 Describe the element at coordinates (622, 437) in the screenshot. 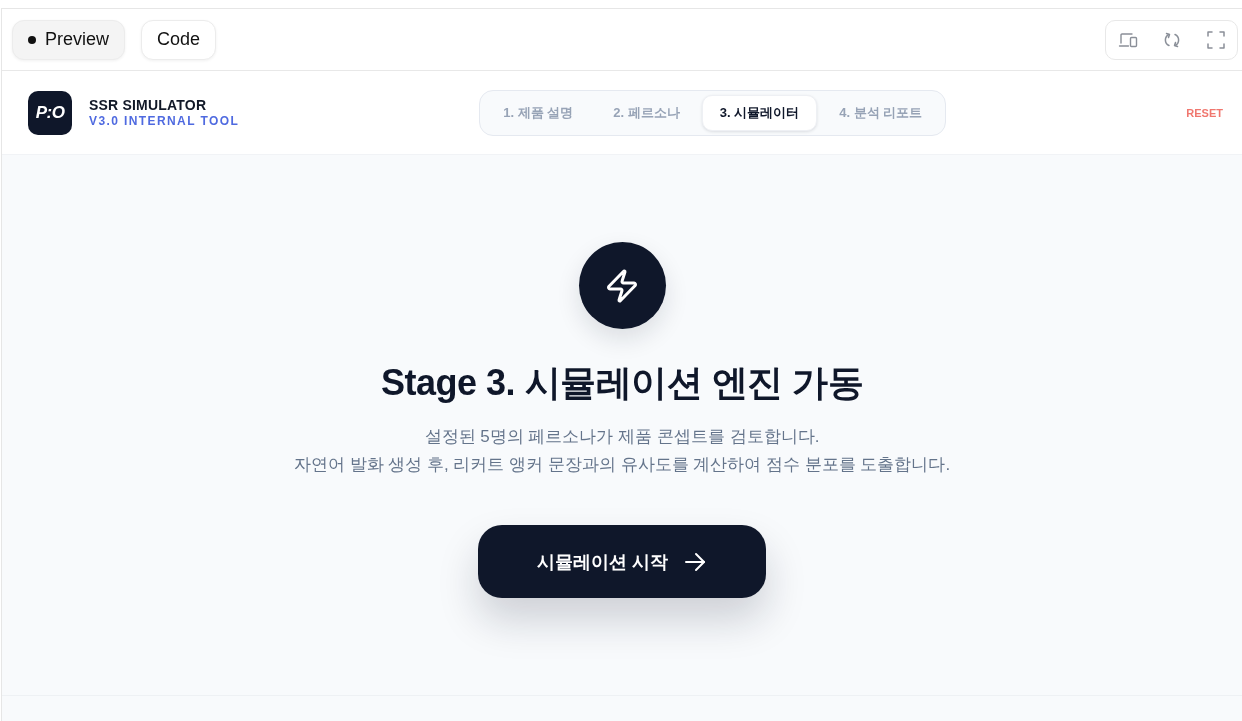

I see `stage-description: 설정된 5명의 페르소나가 제품 콘셉트를 검토합니다.` at that location.